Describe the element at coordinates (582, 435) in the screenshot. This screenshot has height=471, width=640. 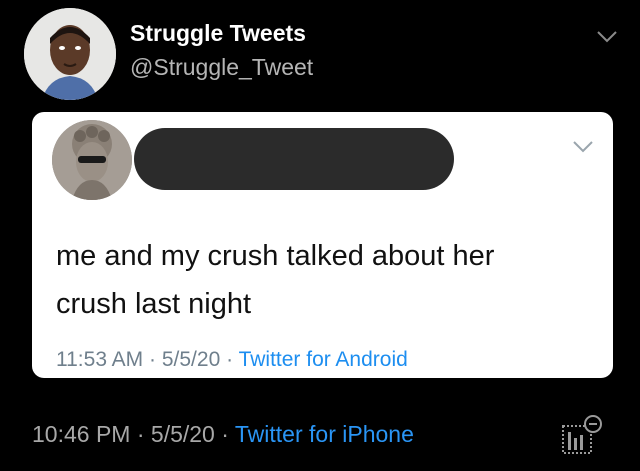
I see `analytics-icon` at that location.